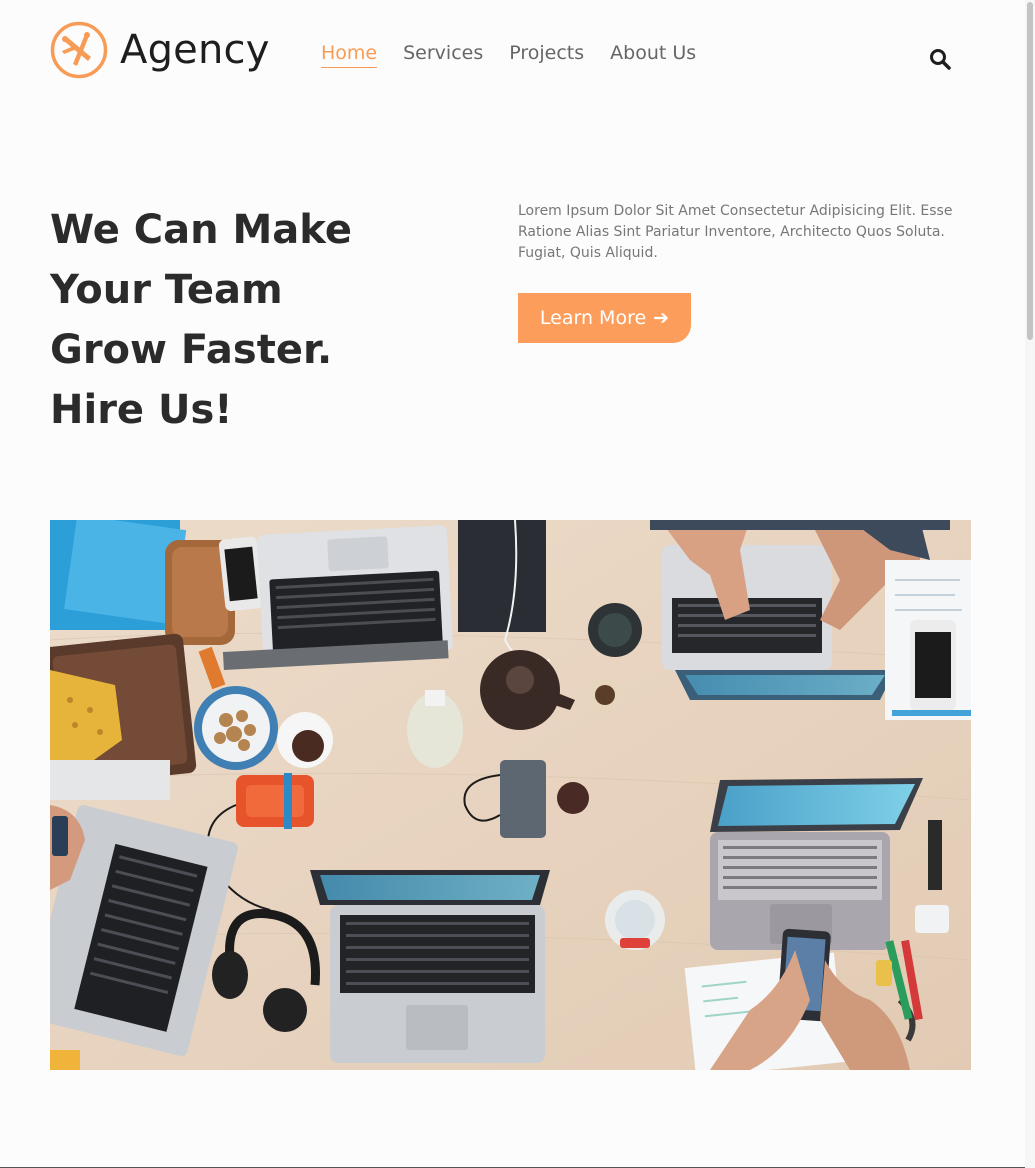 The image size is (1035, 1168). I want to click on hero-title-line: Your Team, so click(166, 290).